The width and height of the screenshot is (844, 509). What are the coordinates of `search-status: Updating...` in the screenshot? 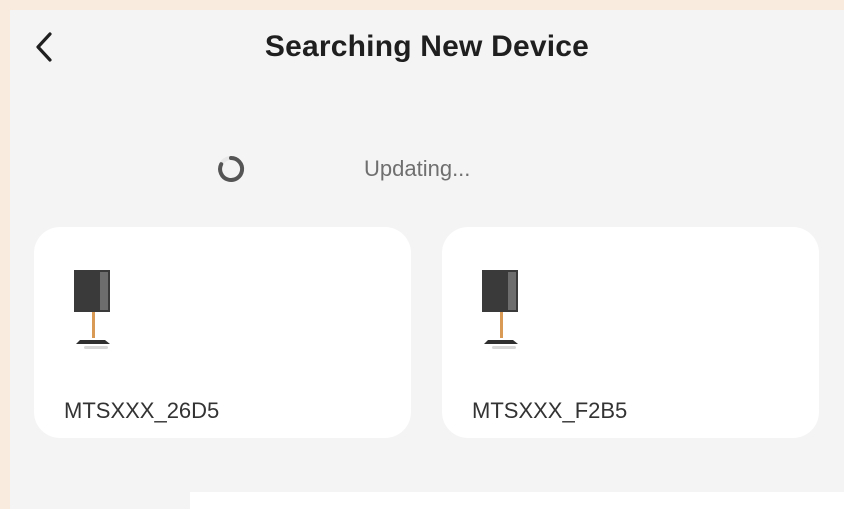 It's located at (427, 170).